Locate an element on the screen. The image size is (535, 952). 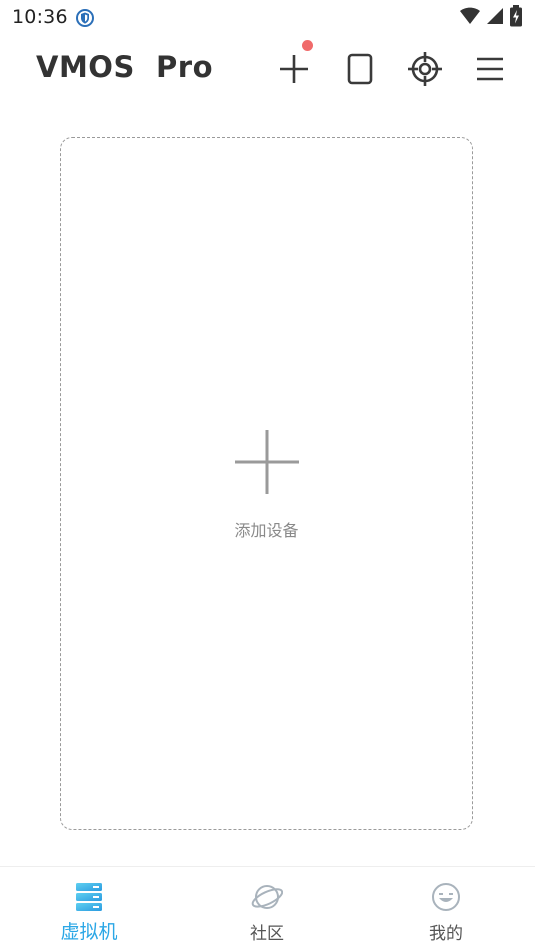
nav-label-vm: 虚拟机 is located at coordinates (89, 932).